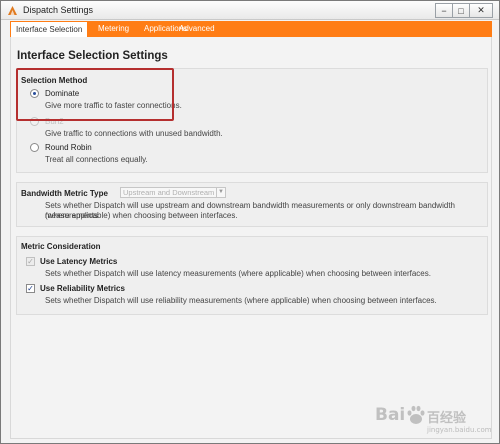 The height and width of the screenshot is (444, 500). Describe the element at coordinates (416, 414) in the screenshot. I see `paw-icon` at that location.